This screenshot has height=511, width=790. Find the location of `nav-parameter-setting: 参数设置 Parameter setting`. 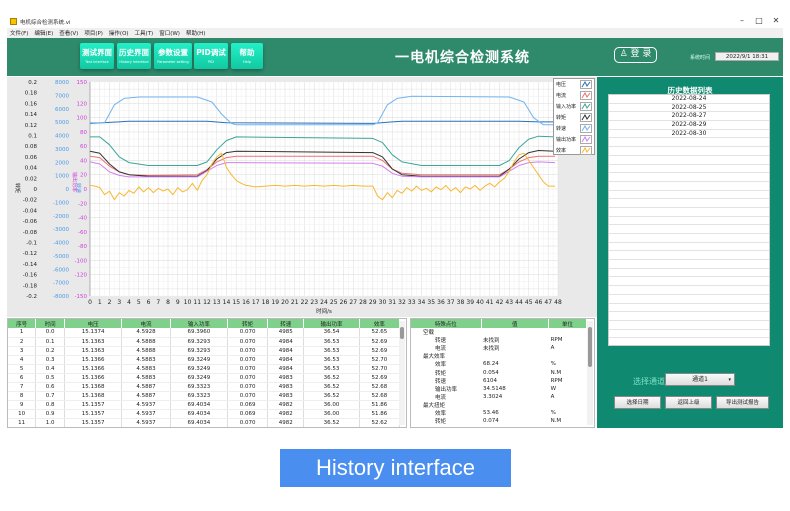

nav-parameter-setting: 参数设置 Parameter setting is located at coordinates (173, 56).